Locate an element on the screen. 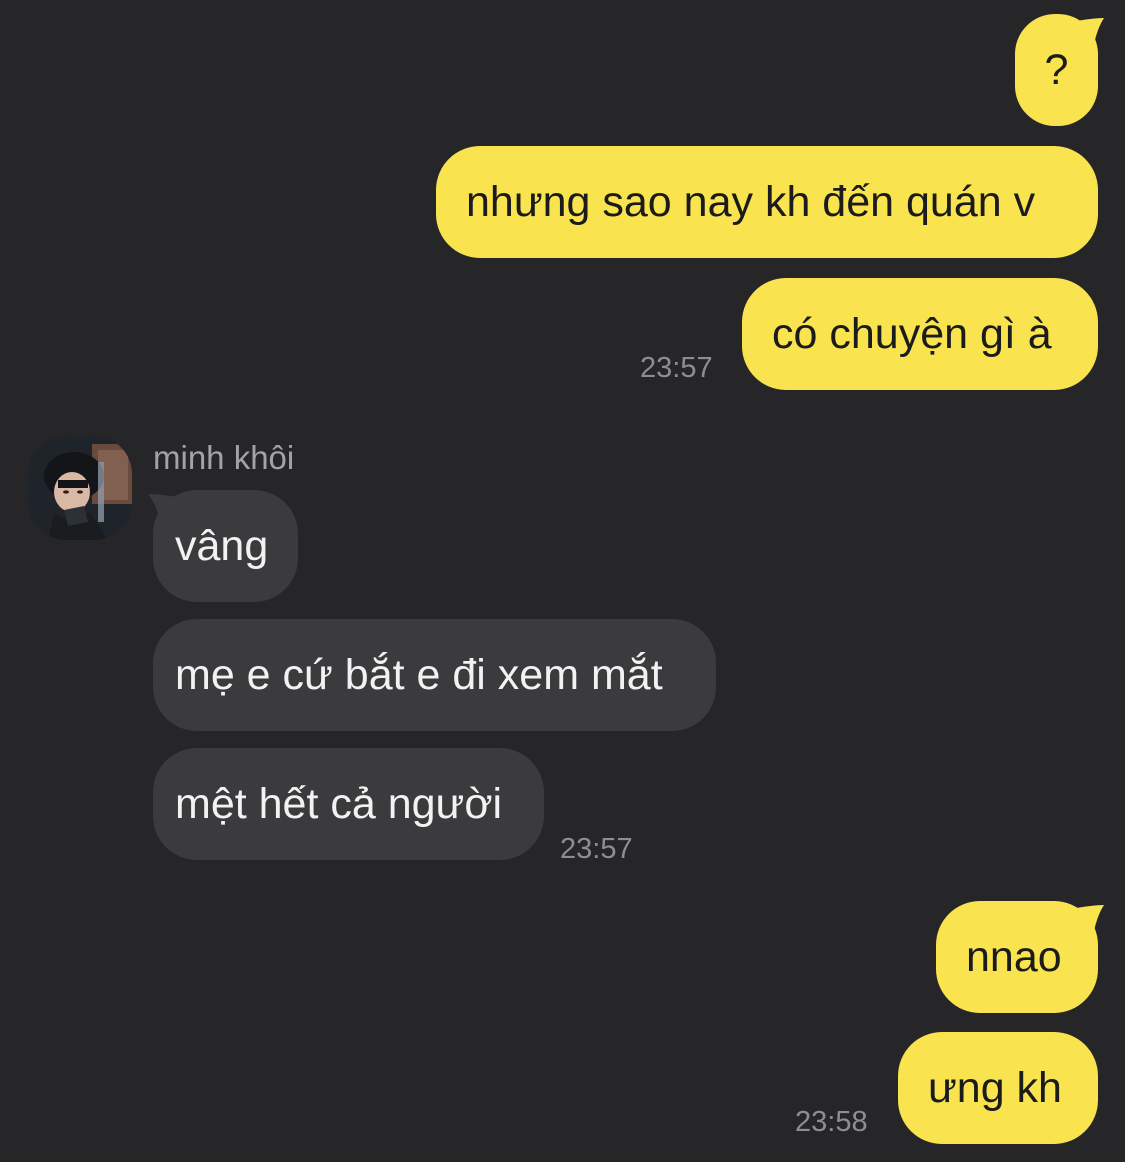 The image size is (1125, 1162). received-message-yes: vâng is located at coordinates (225, 546).